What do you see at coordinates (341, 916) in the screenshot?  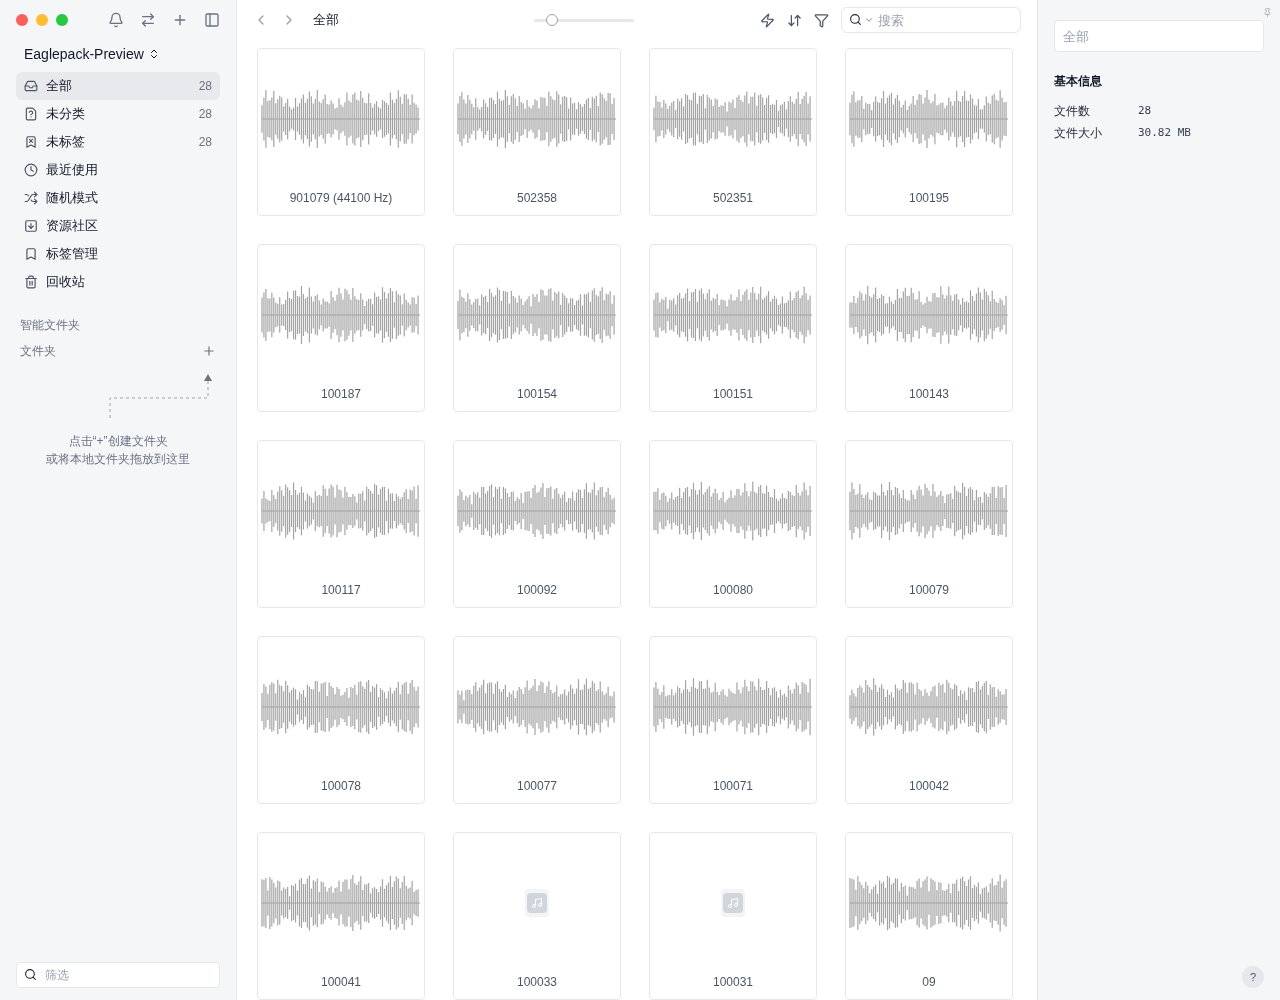 I see `audio-item-card: 100041` at bounding box center [341, 916].